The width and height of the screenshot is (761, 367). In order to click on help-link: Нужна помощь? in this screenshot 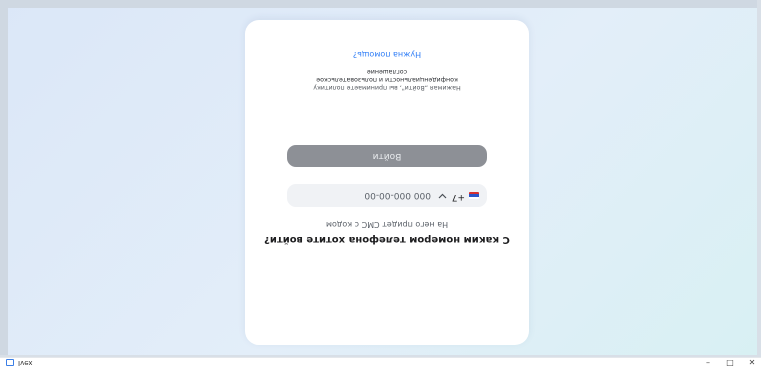, I will do `click(387, 54)`.